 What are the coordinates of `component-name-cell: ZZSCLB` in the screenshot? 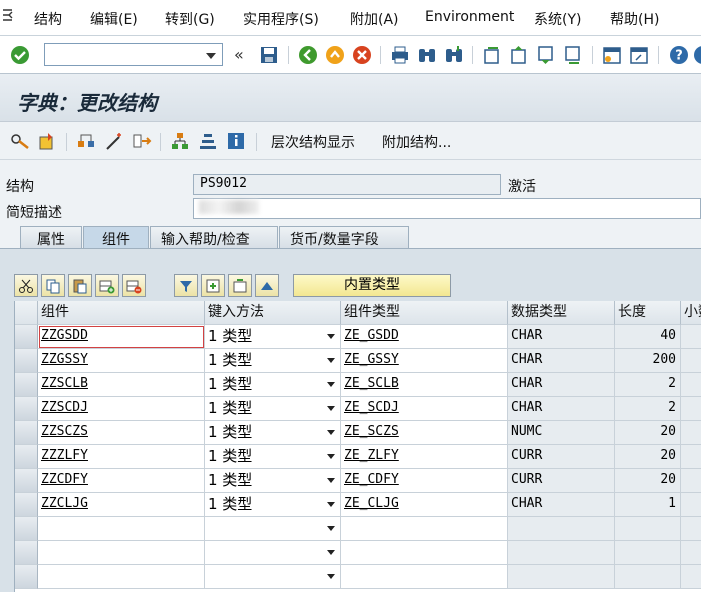 It's located at (121, 385).